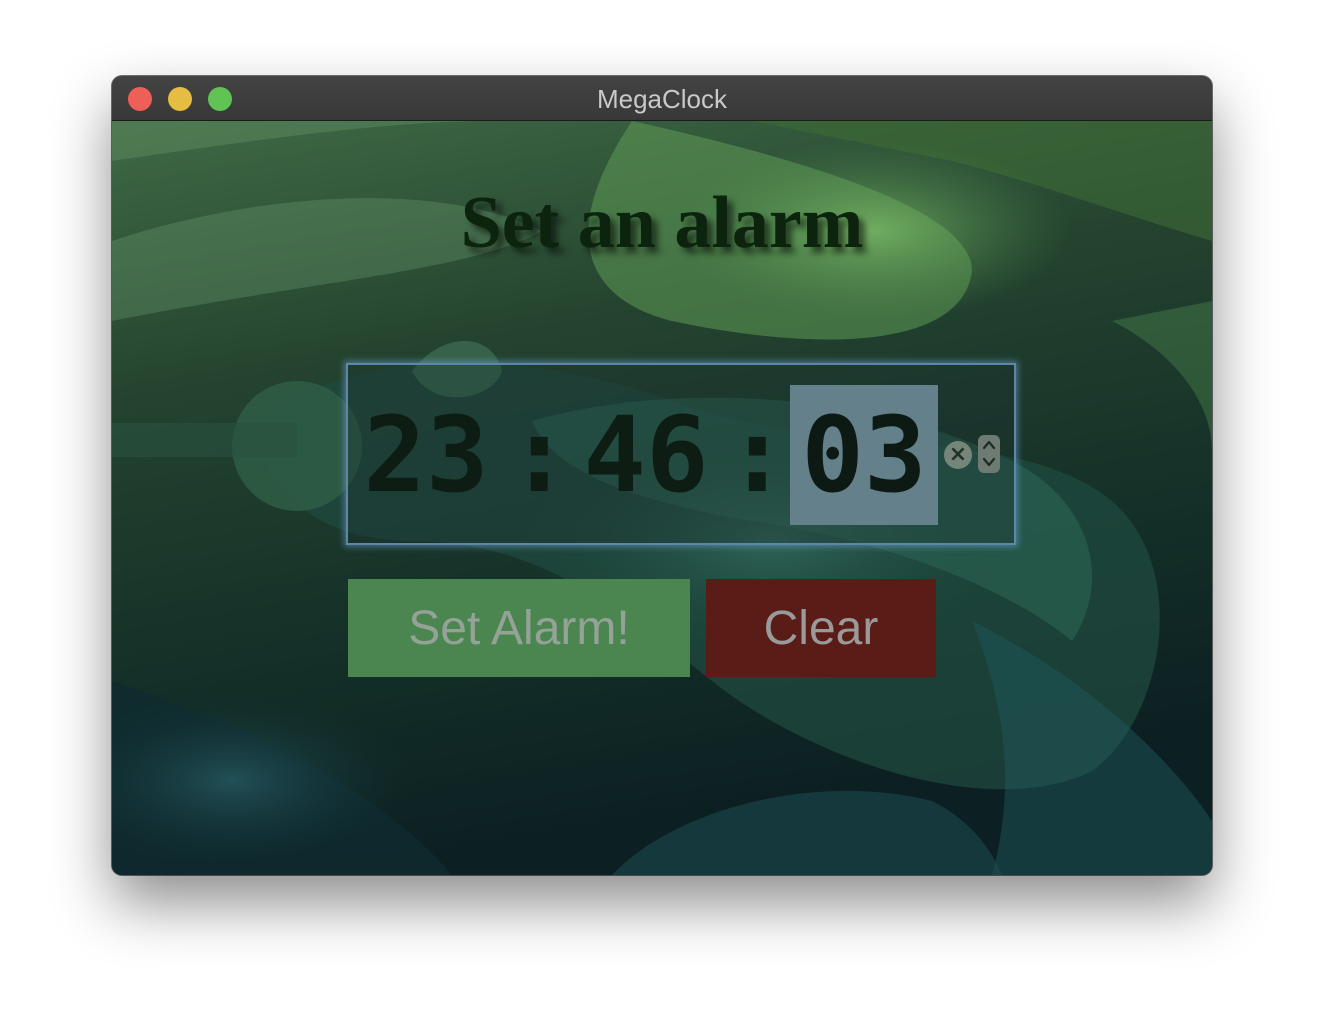 This screenshot has height=1024, width=1324. I want to click on chevron-down-icon, so click(989, 462).